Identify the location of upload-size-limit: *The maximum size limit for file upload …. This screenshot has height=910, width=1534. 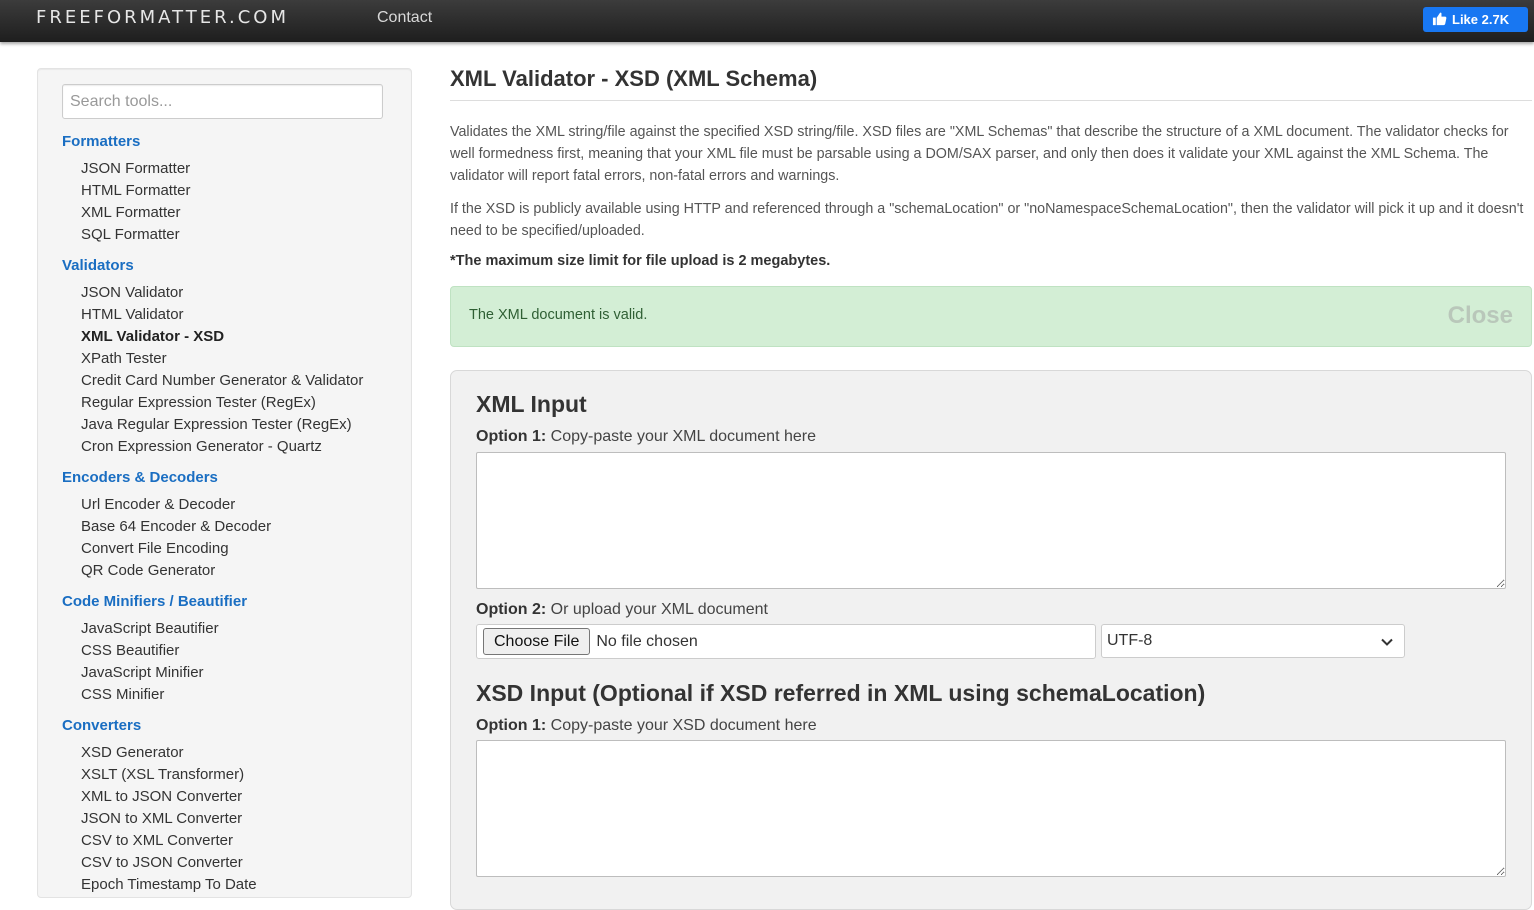
(640, 261).